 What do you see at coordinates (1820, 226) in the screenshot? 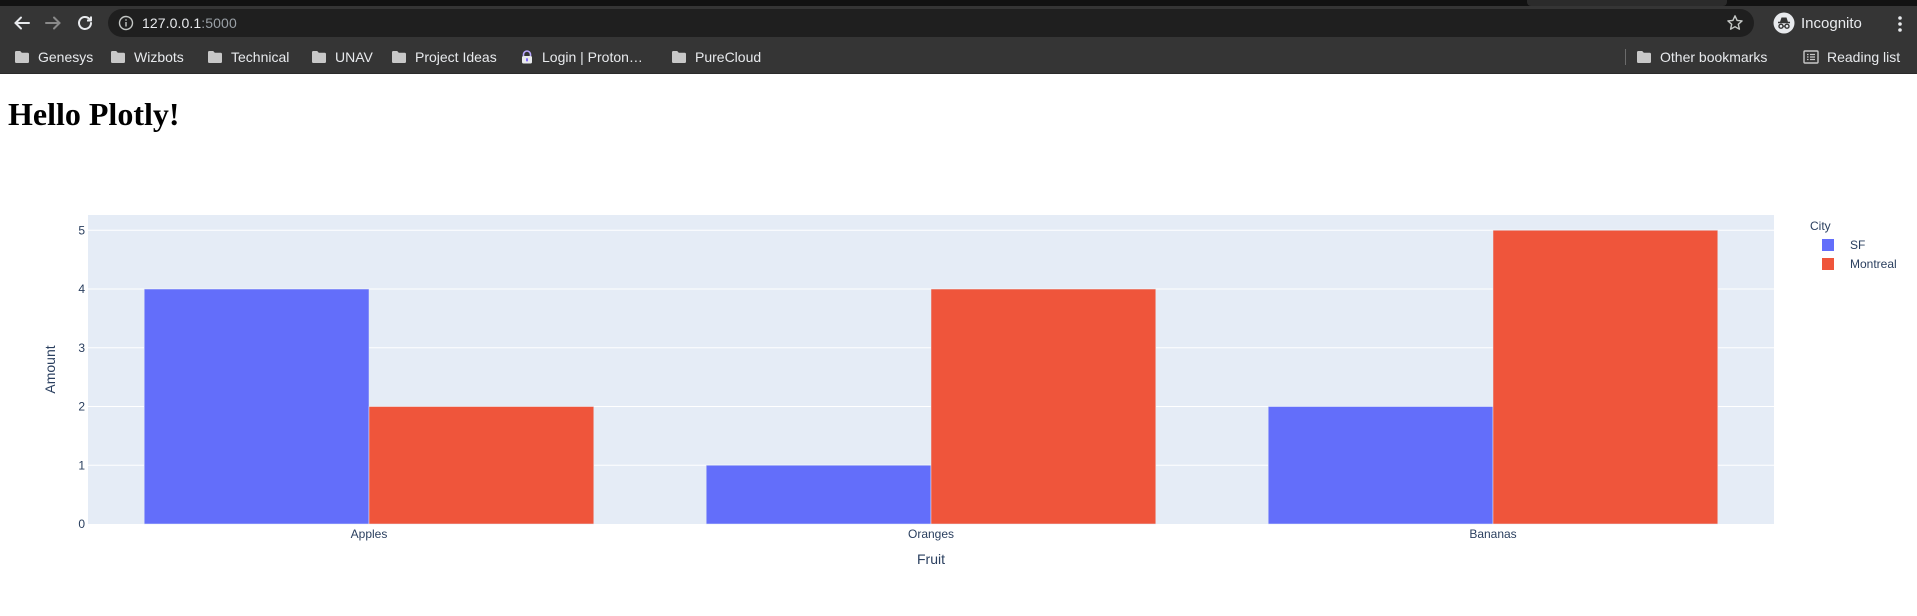
I see `legend-title: City` at bounding box center [1820, 226].